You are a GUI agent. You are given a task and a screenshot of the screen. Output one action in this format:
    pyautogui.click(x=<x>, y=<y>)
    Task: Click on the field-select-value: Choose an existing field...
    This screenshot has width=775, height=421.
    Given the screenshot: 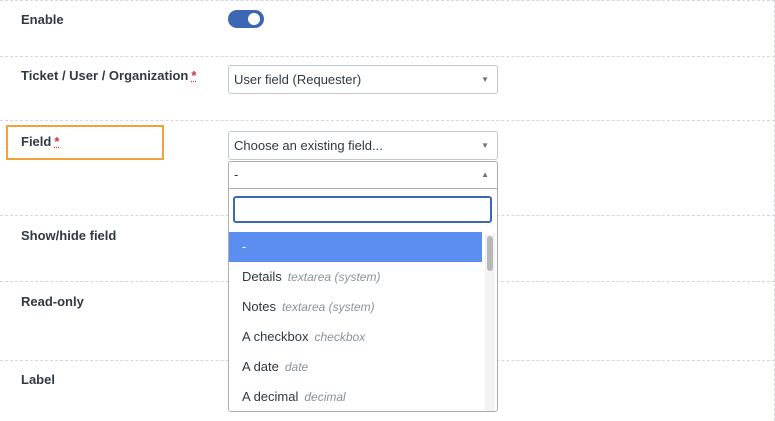 What is the action you would take?
    pyautogui.click(x=308, y=145)
    